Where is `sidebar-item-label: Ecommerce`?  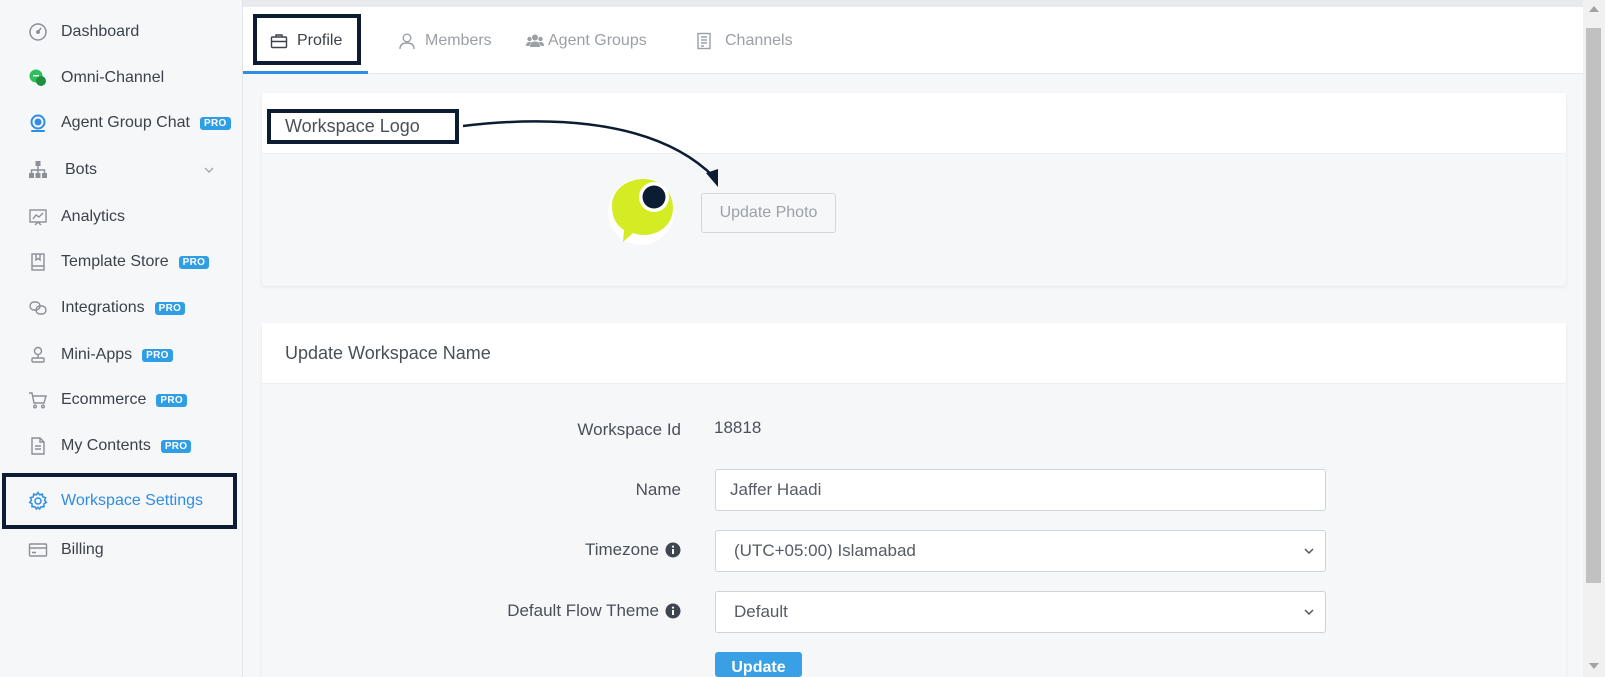 sidebar-item-label: Ecommerce is located at coordinates (104, 399).